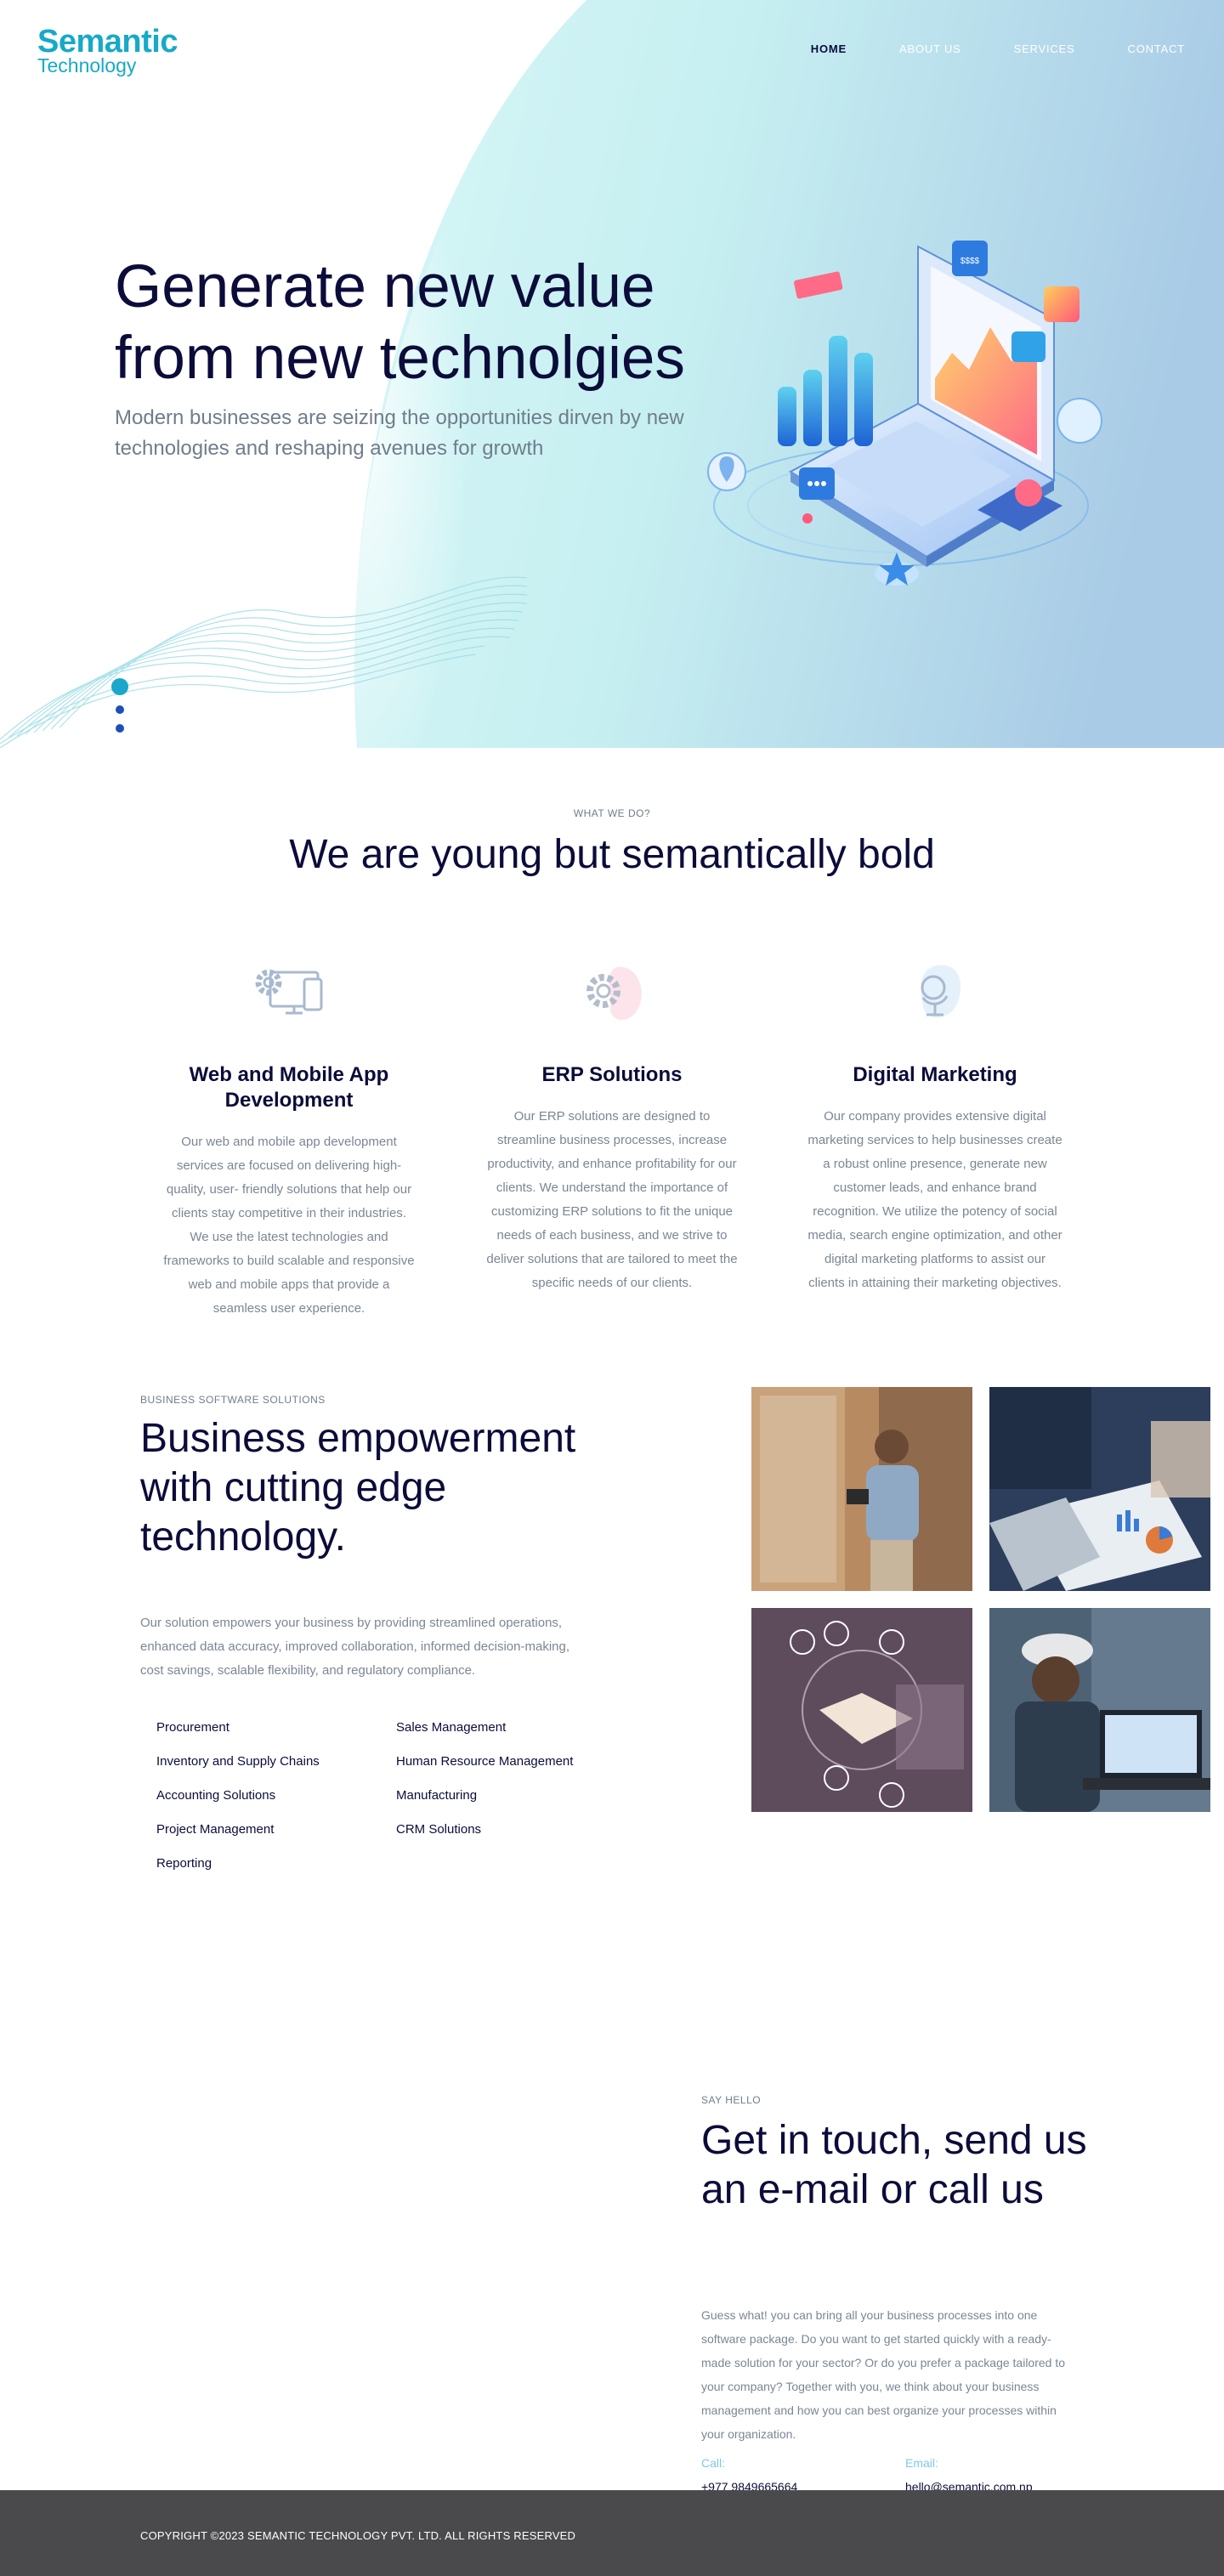  Describe the element at coordinates (612, 995) in the screenshot. I see `gear-icon` at that location.